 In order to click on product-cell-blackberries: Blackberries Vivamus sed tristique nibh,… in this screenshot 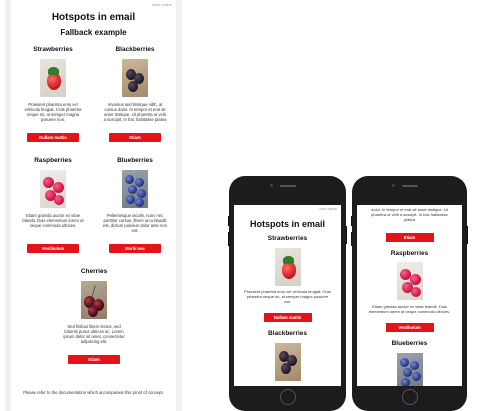, I will do `click(135, 94)`.